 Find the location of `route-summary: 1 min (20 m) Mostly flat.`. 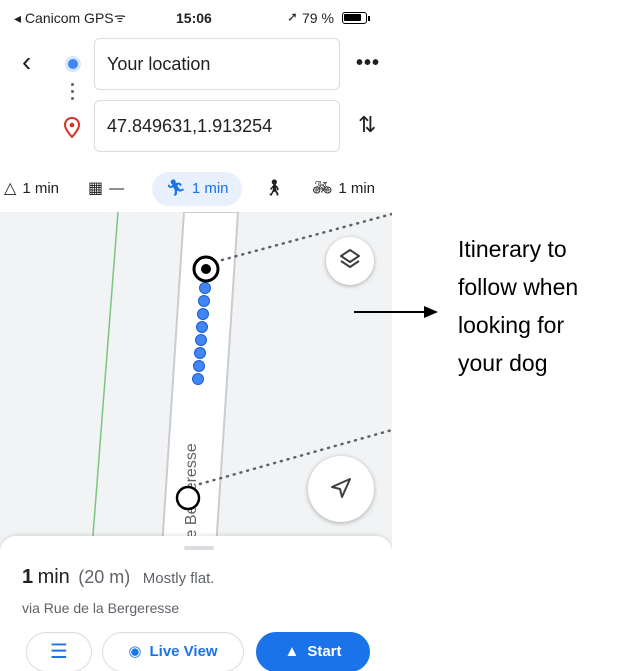

route-summary: 1 min (20 m) Mostly flat. is located at coordinates (118, 577).